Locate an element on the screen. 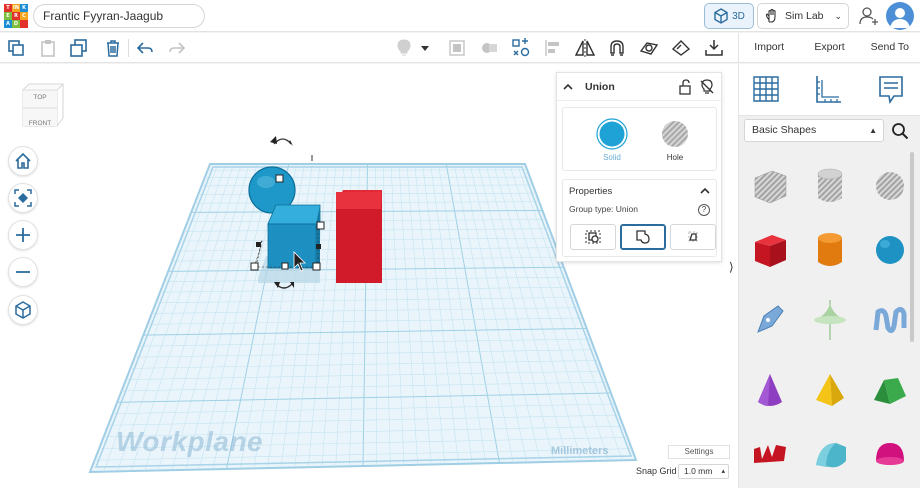 The image size is (920, 488). group-type-row: Group type: Union ? is located at coordinates (639, 210).